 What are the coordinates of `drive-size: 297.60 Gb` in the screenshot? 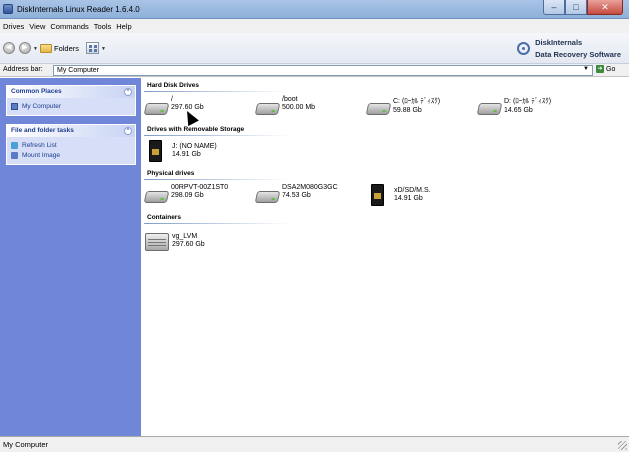 It's located at (188, 244).